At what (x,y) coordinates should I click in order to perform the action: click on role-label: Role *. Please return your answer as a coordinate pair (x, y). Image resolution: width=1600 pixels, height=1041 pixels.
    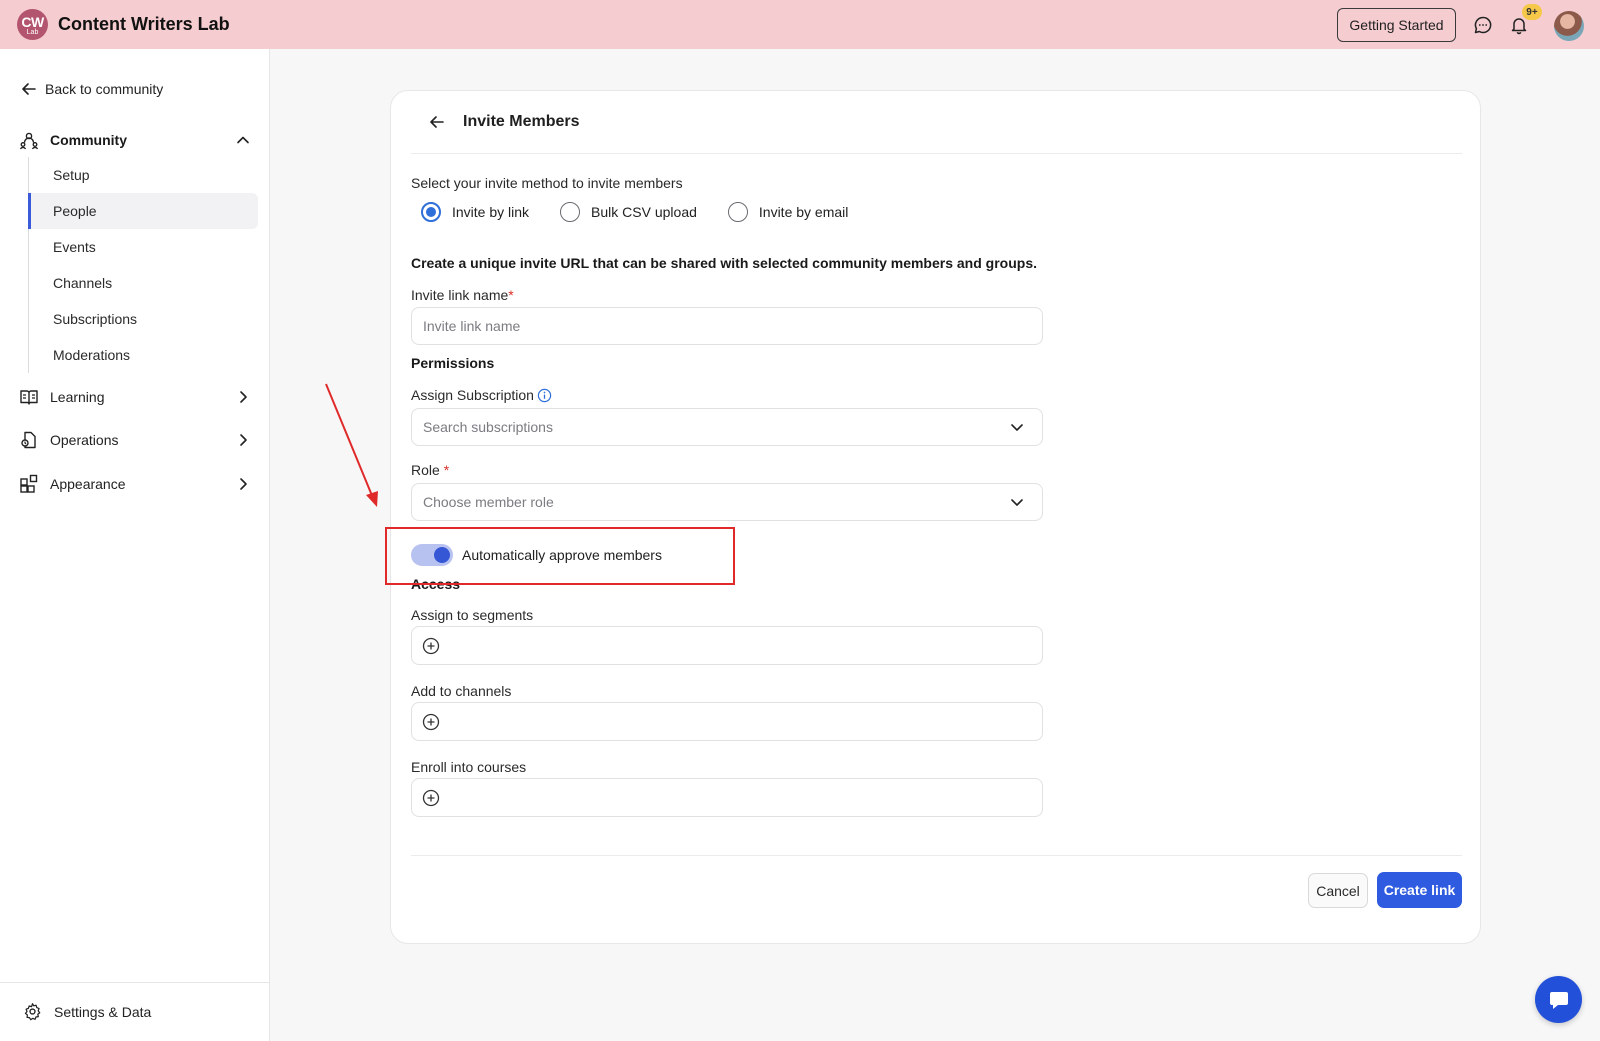
    Looking at the image, I should click on (430, 470).